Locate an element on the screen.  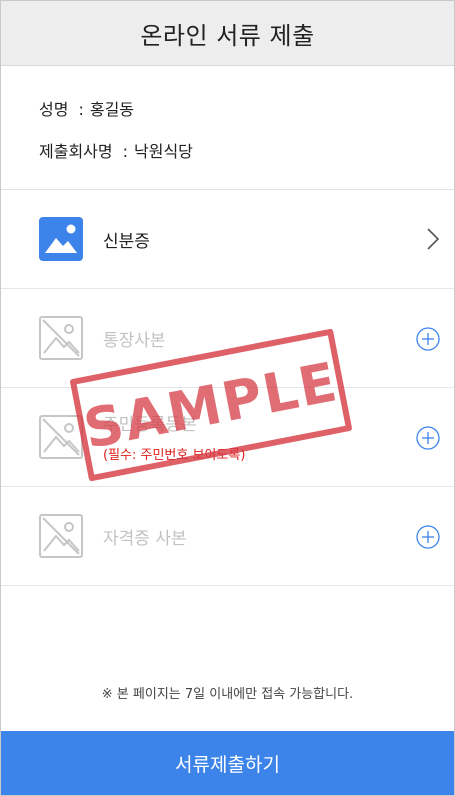
document-row-resident-register: 주민등록등본 (필수: 주민번호 보이도록) is located at coordinates (227, 437).